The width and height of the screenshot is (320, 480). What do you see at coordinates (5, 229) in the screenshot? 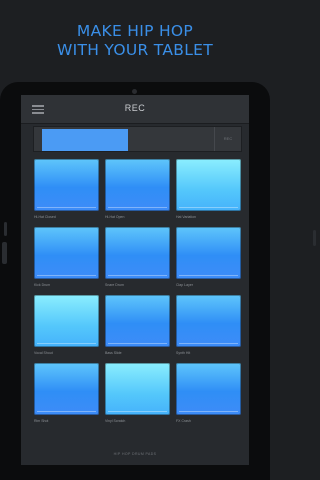
I see `volume-button` at bounding box center [5, 229].